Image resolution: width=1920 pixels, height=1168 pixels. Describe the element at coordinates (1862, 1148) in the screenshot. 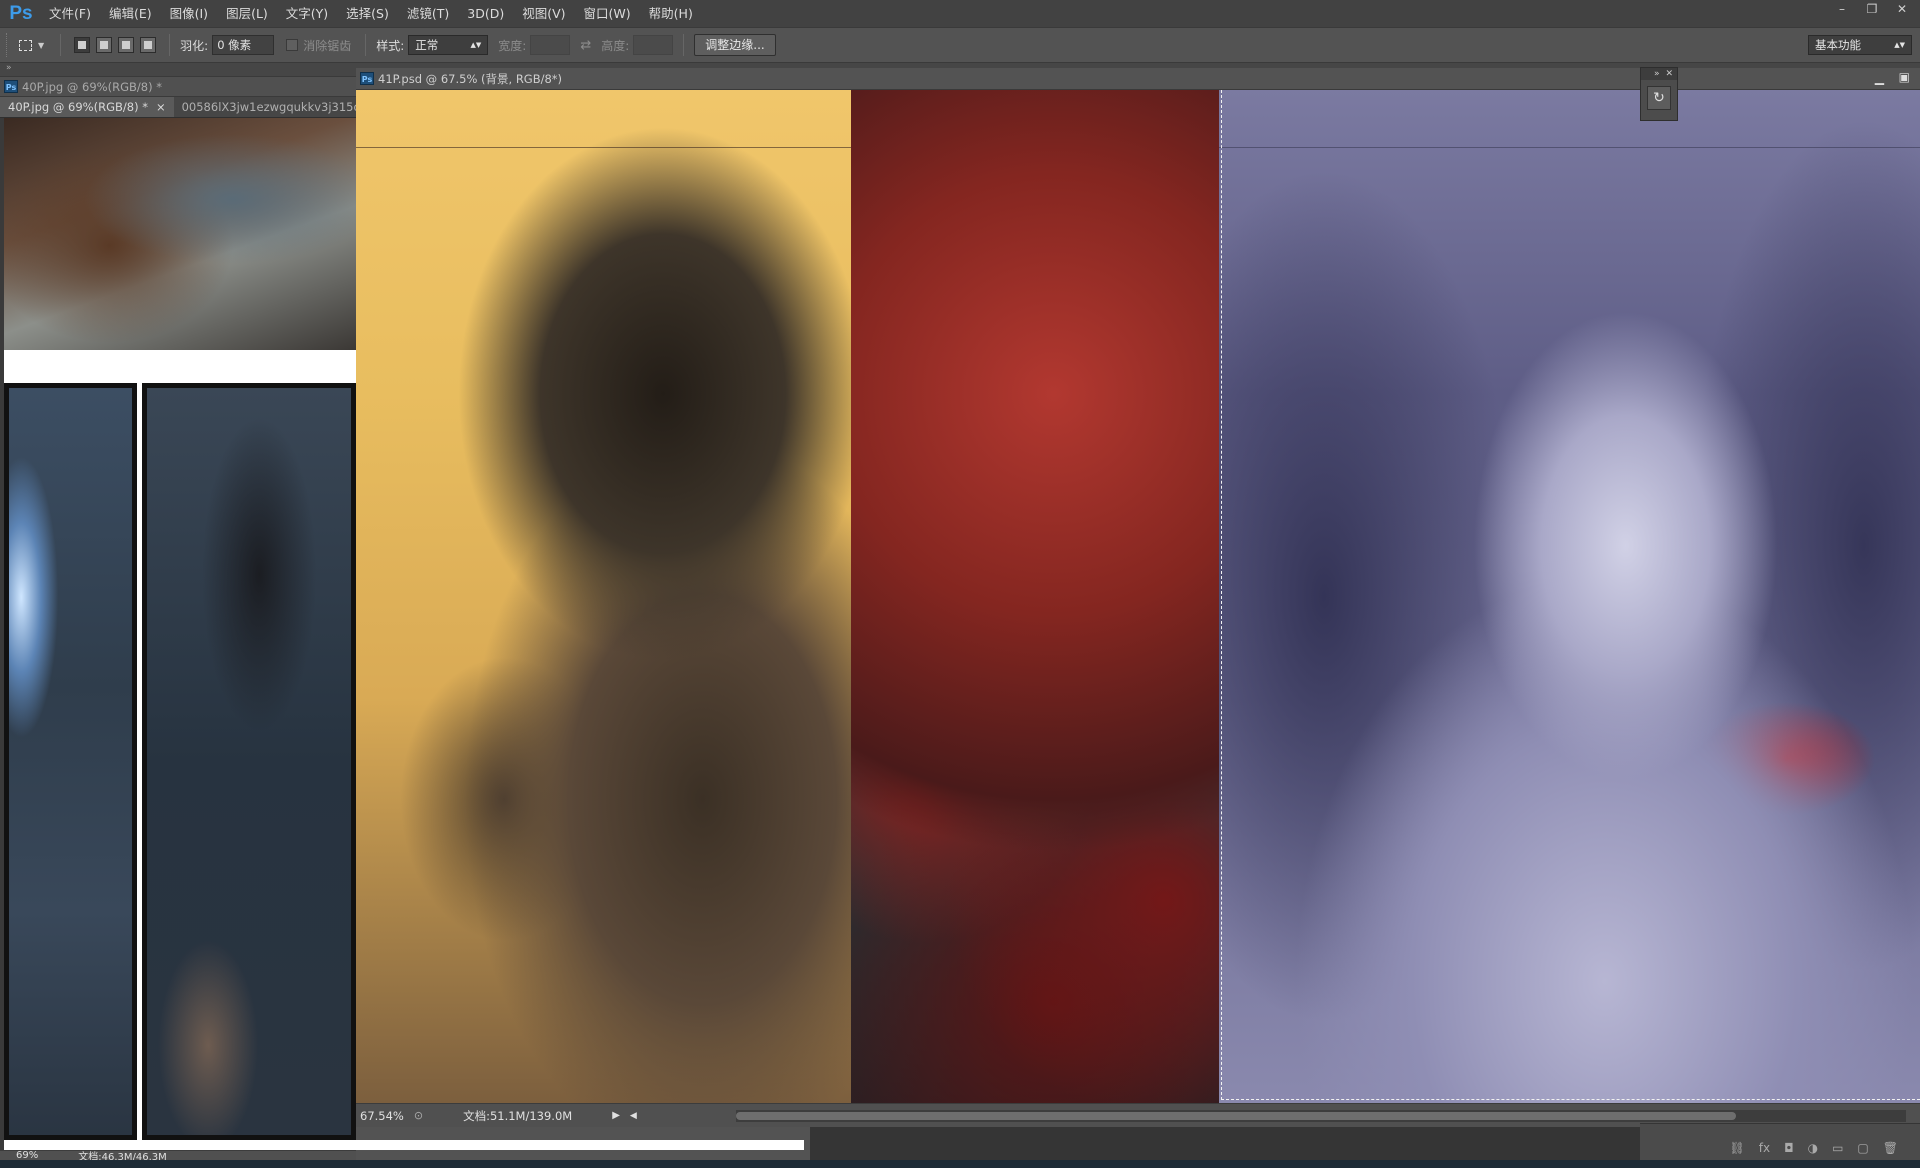

I see `new-layer-icon: ▢` at that location.